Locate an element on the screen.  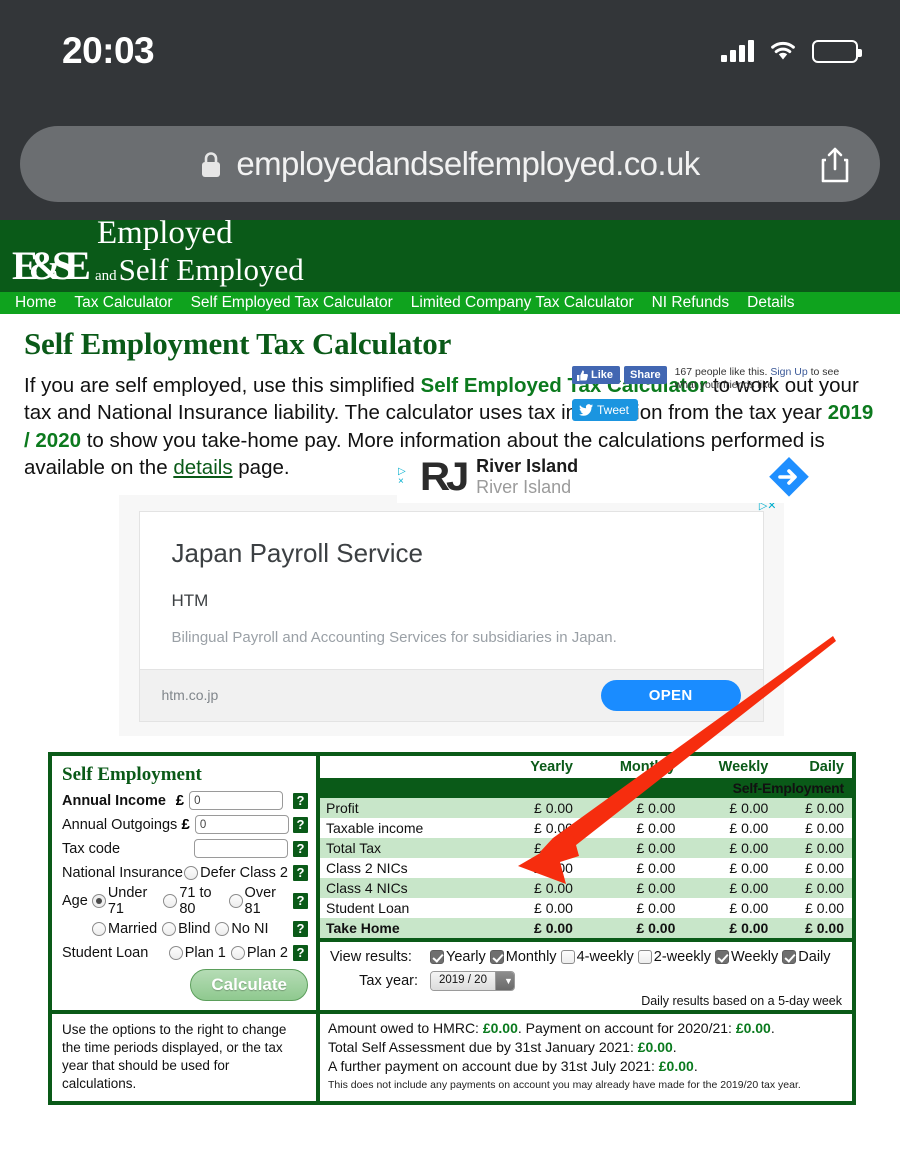
site-logo: E&SE Employed andSelf Employed is located at coordinates (158, 251).